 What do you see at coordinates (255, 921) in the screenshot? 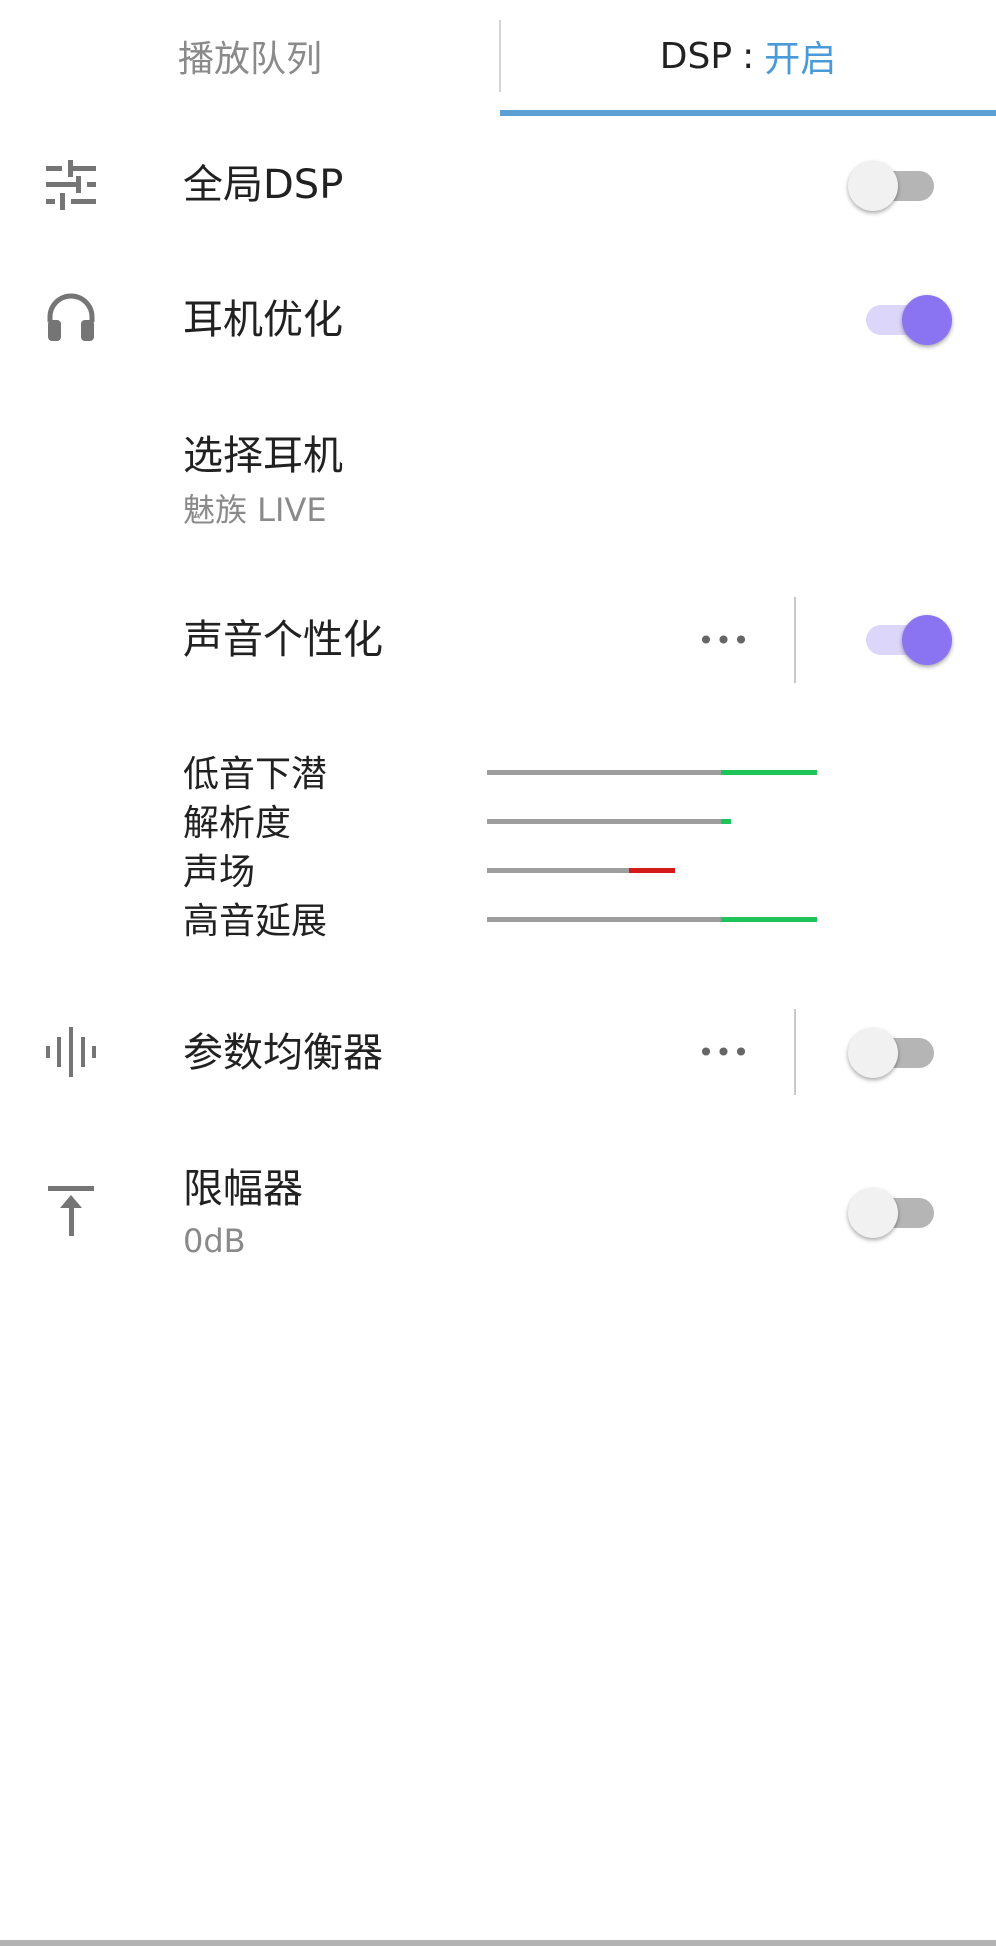
I see `metric-label-treble: 高音延展` at bounding box center [255, 921].